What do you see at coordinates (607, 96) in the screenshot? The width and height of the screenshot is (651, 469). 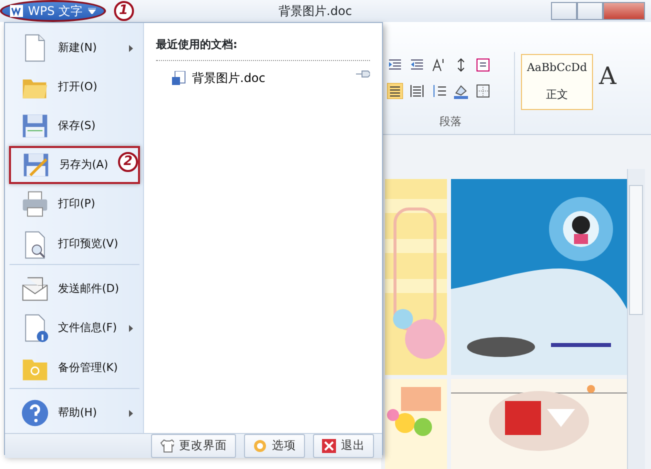 I see `style-gallery-item: A` at bounding box center [607, 96].